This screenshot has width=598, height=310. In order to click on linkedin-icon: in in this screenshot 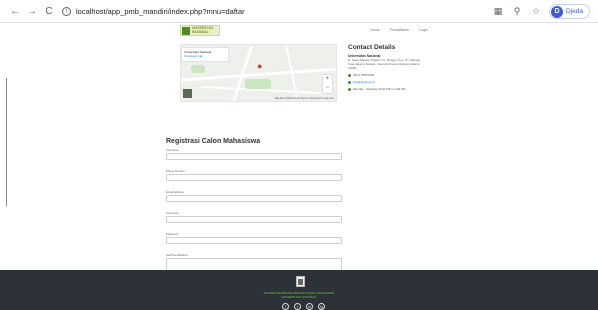, I will do `click(309, 306)`.